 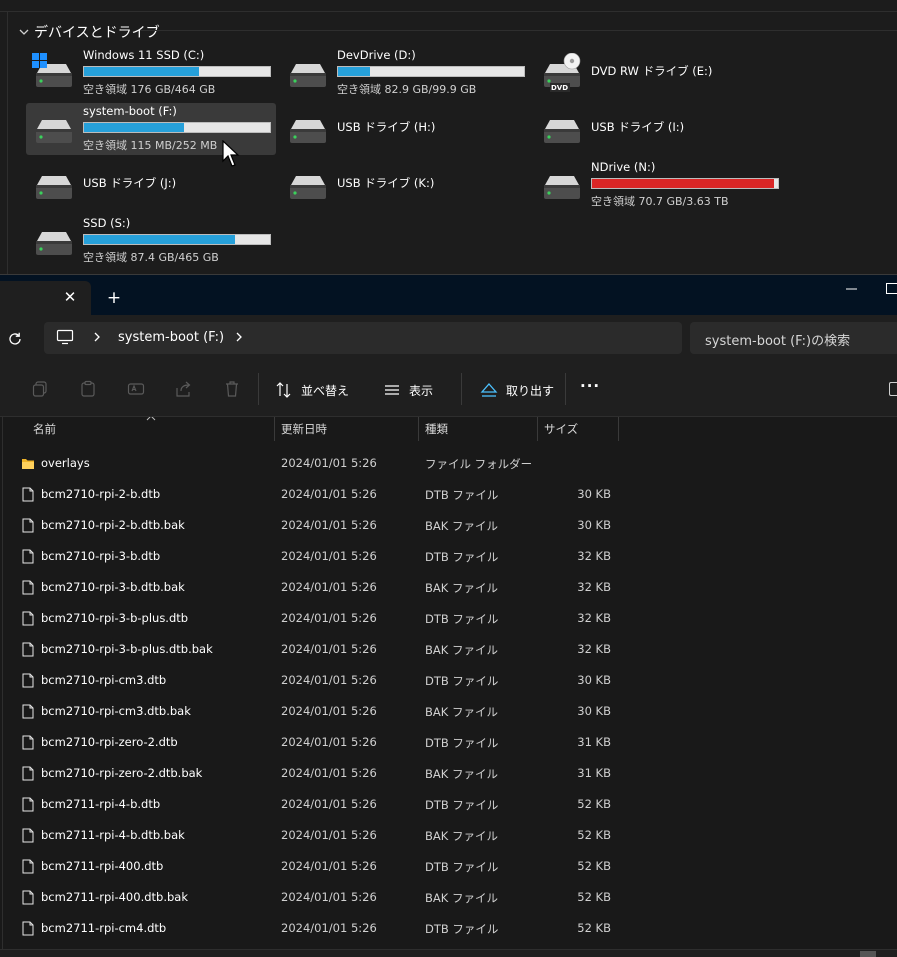 I want to click on windows-drive-icon, so click(x=54, y=73).